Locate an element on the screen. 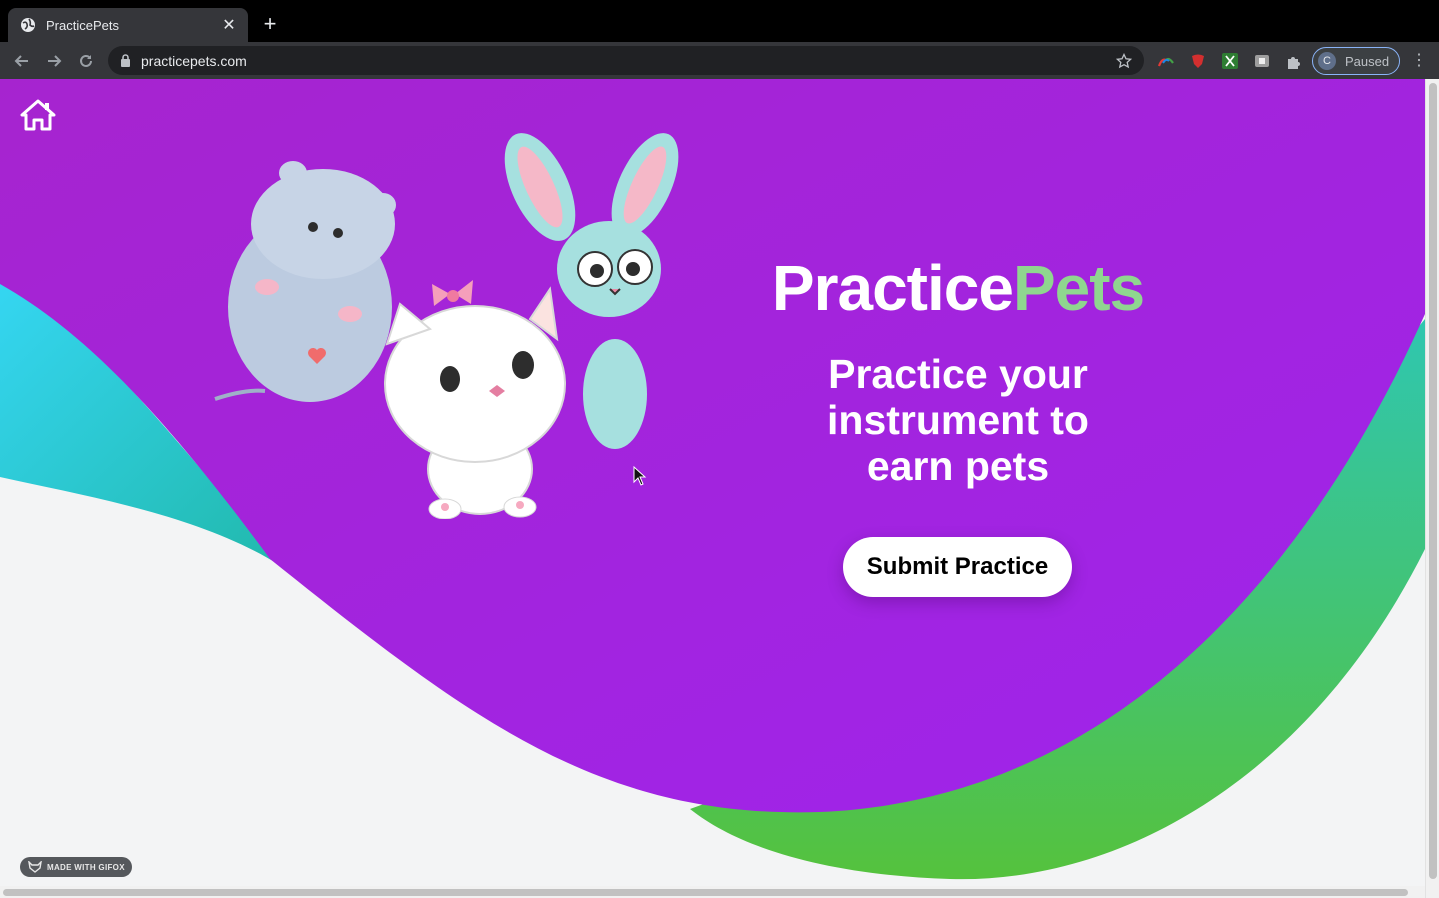  back-button is located at coordinates (22, 61).